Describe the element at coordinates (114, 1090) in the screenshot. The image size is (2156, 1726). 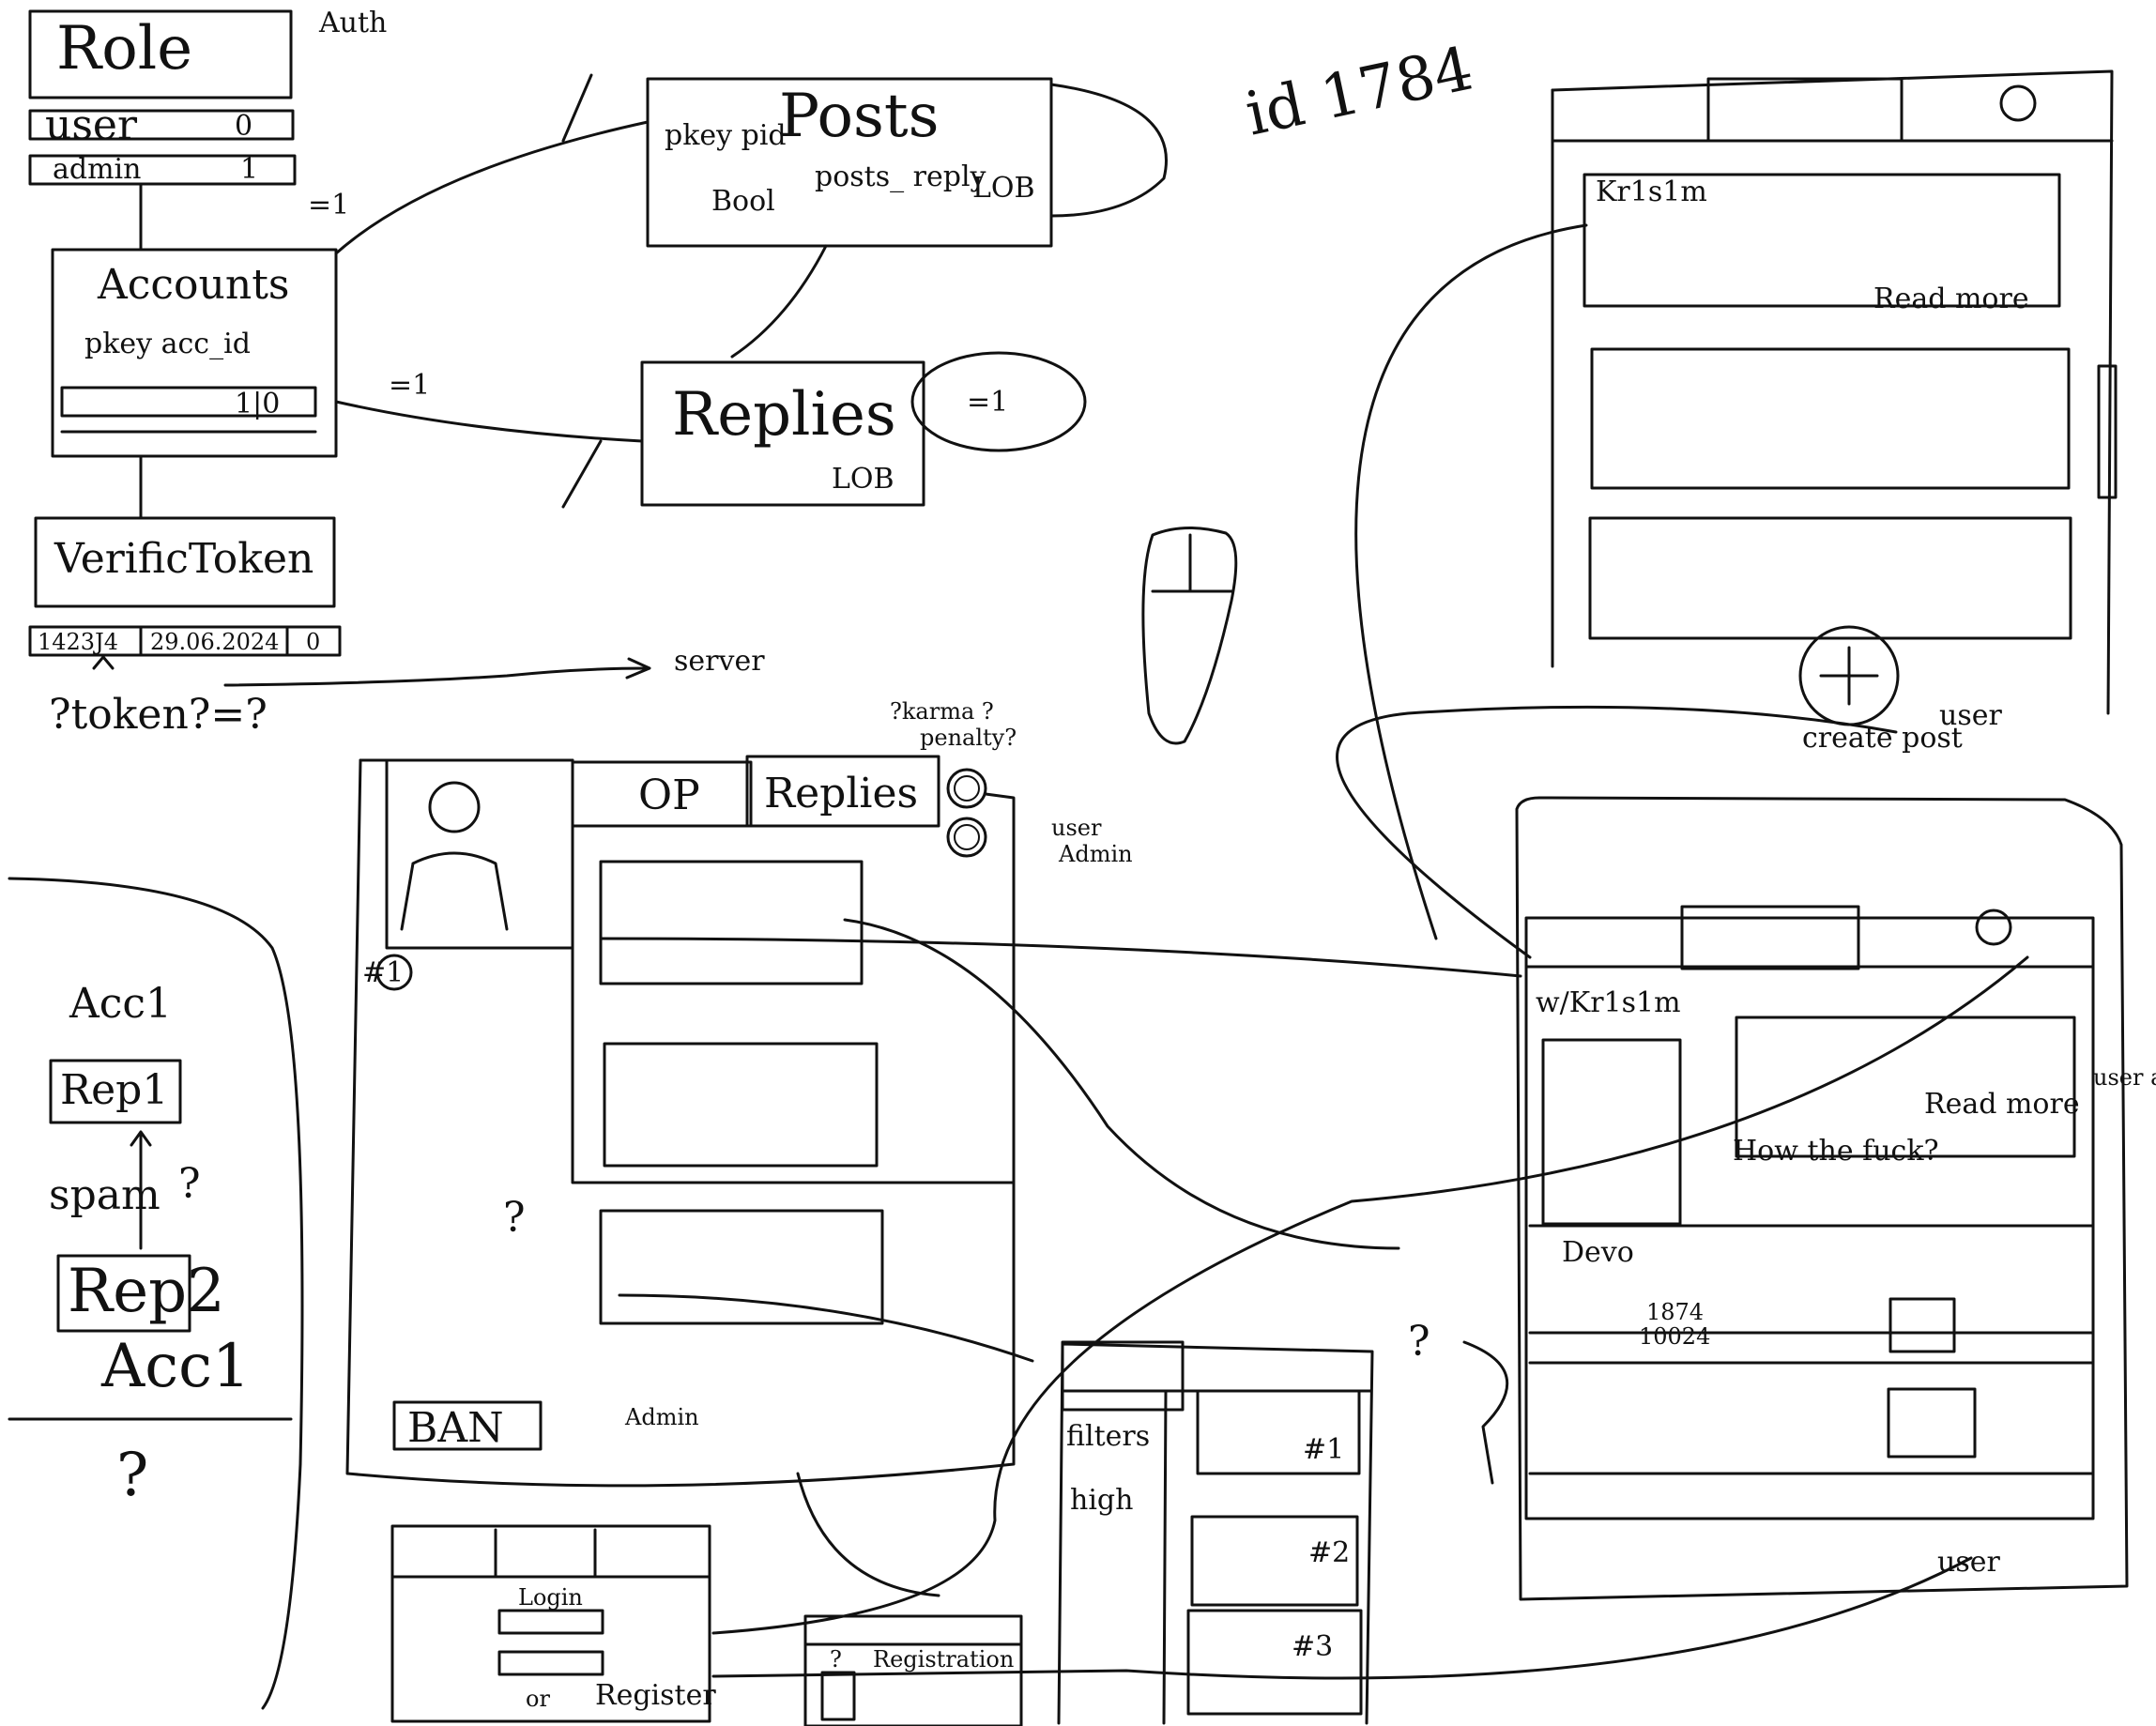
I see `spam-rep1: Rep1` at that location.